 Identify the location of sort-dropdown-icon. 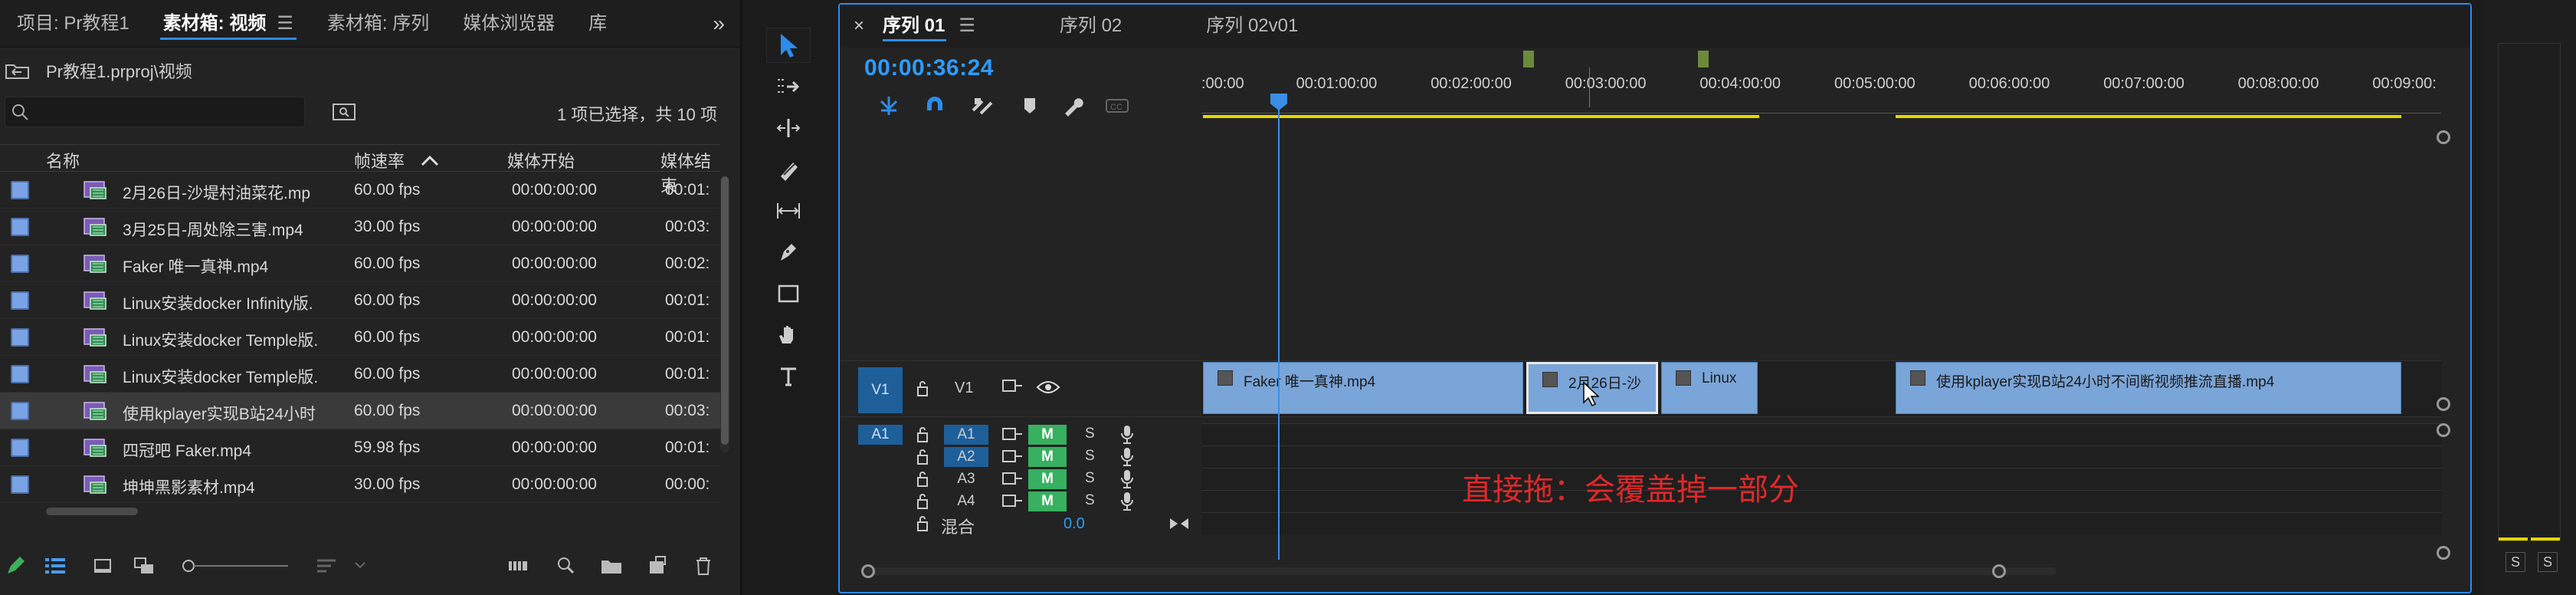
(360, 566).